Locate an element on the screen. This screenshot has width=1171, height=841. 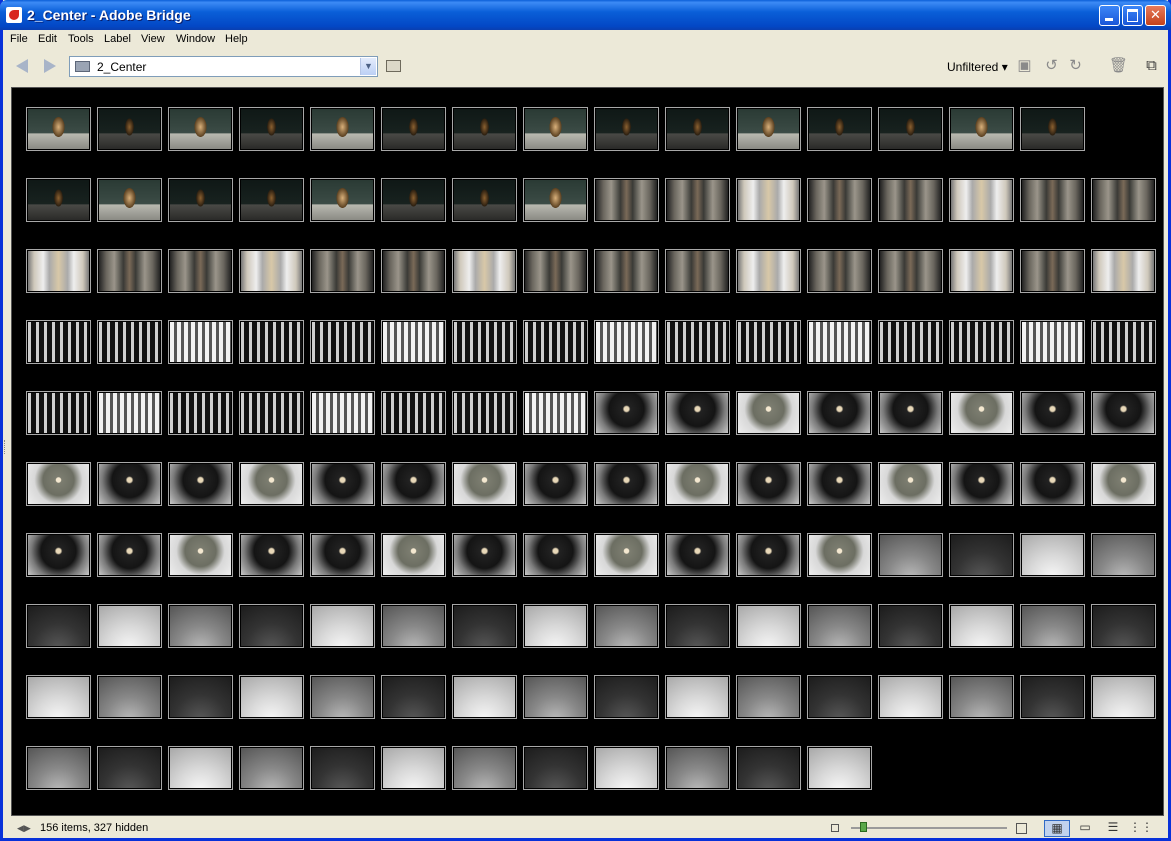
panel-grip is located at coordinates (6, 447).